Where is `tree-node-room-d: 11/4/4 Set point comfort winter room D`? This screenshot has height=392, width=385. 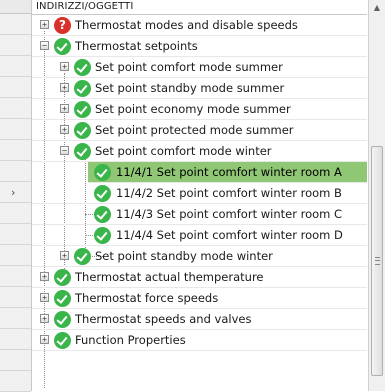 tree-node-room-d: 11/4/4 Set point comfort winter room D is located at coordinates (199, 235).